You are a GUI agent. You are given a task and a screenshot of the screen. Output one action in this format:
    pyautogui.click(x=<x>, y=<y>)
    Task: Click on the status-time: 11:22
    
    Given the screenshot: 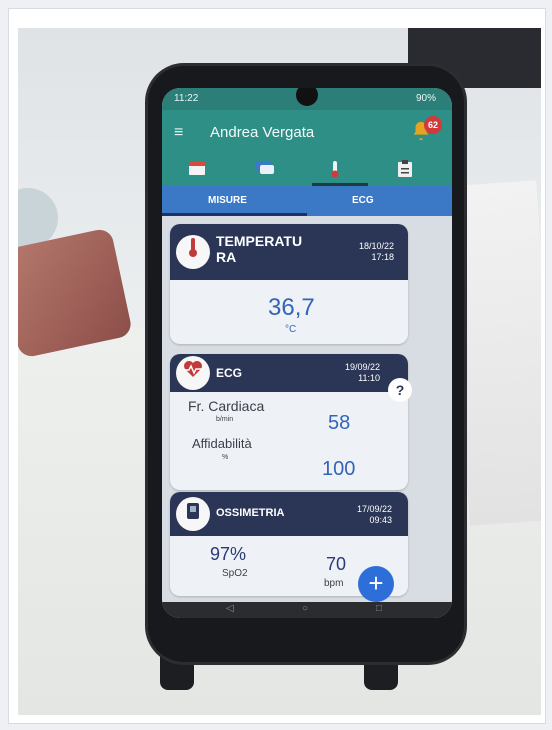 What is the action you would take?
    pyautogui.click(x=186, y=98)
    